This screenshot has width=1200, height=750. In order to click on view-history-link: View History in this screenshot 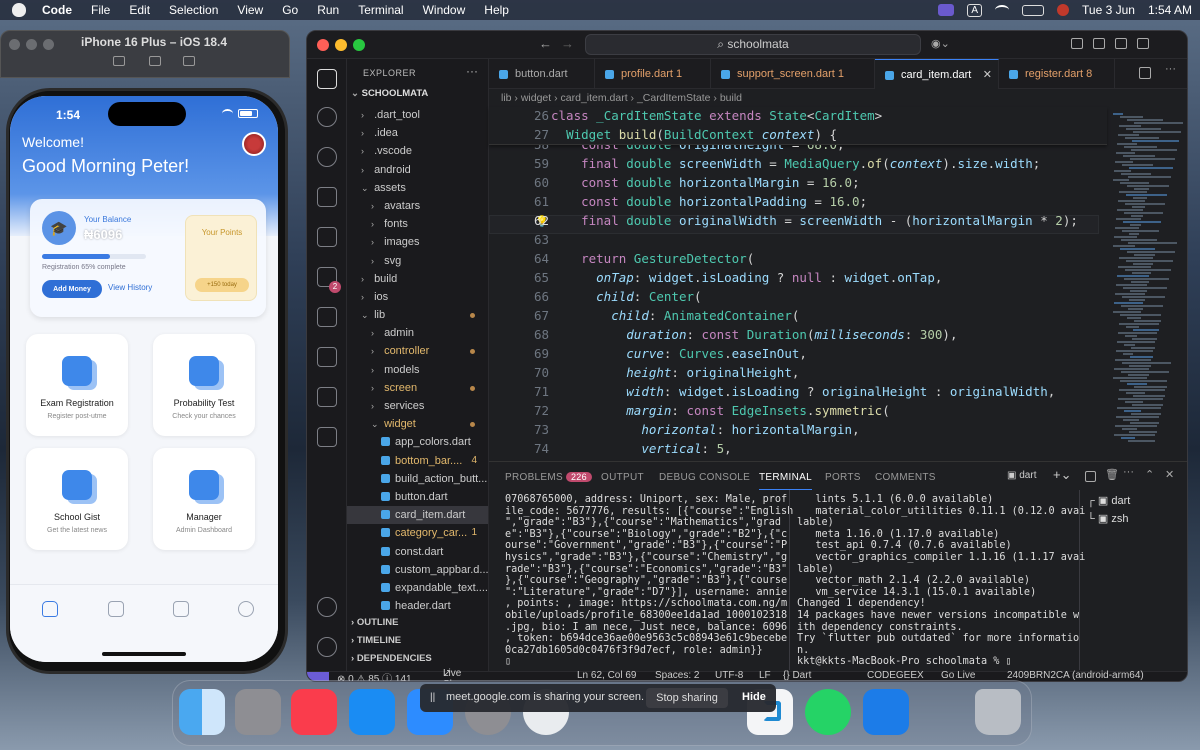, I will do `click(130, 287)`.